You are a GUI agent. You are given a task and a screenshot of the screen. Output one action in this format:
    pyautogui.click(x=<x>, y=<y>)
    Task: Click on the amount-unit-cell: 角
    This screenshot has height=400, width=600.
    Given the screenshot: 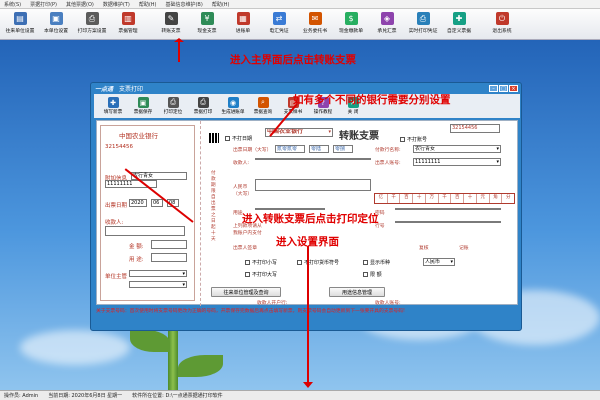 What is the action you would take?
    pyautogui.click(x=496, y=198)
    